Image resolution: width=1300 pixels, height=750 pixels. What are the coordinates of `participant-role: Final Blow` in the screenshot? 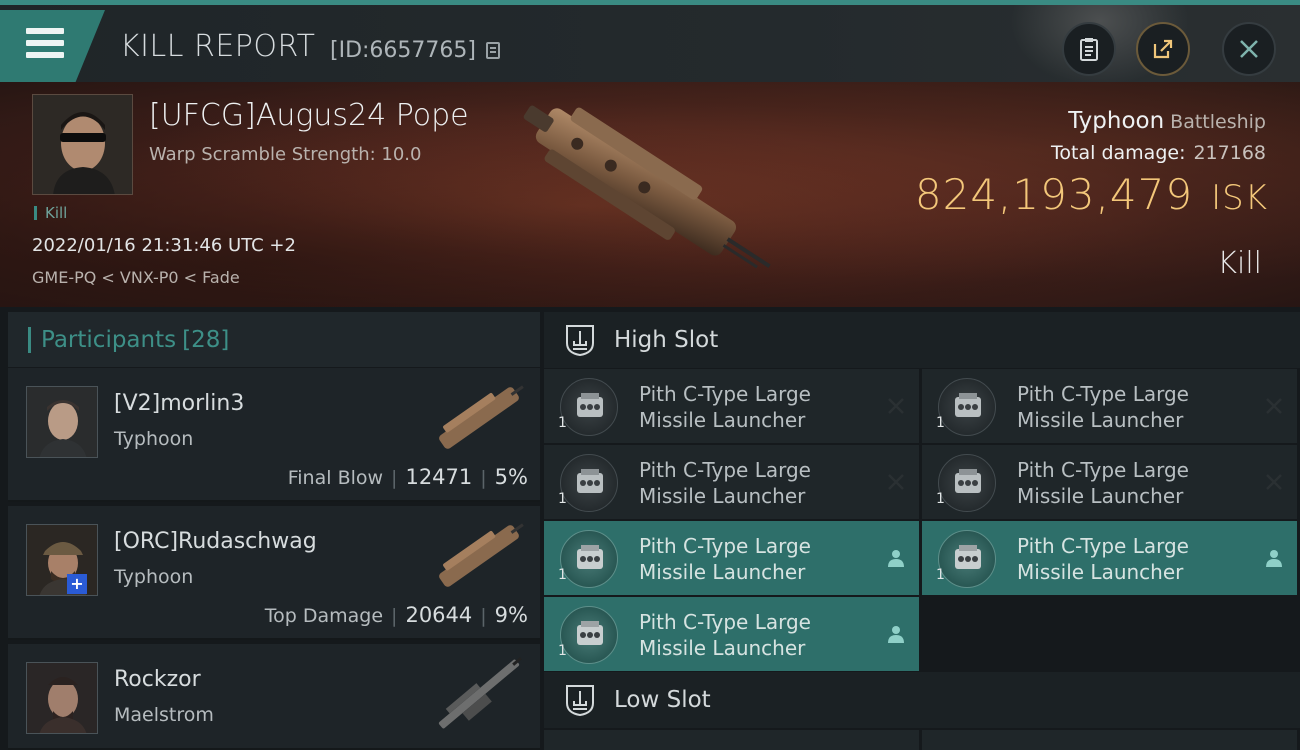 It's located at (335, 478).